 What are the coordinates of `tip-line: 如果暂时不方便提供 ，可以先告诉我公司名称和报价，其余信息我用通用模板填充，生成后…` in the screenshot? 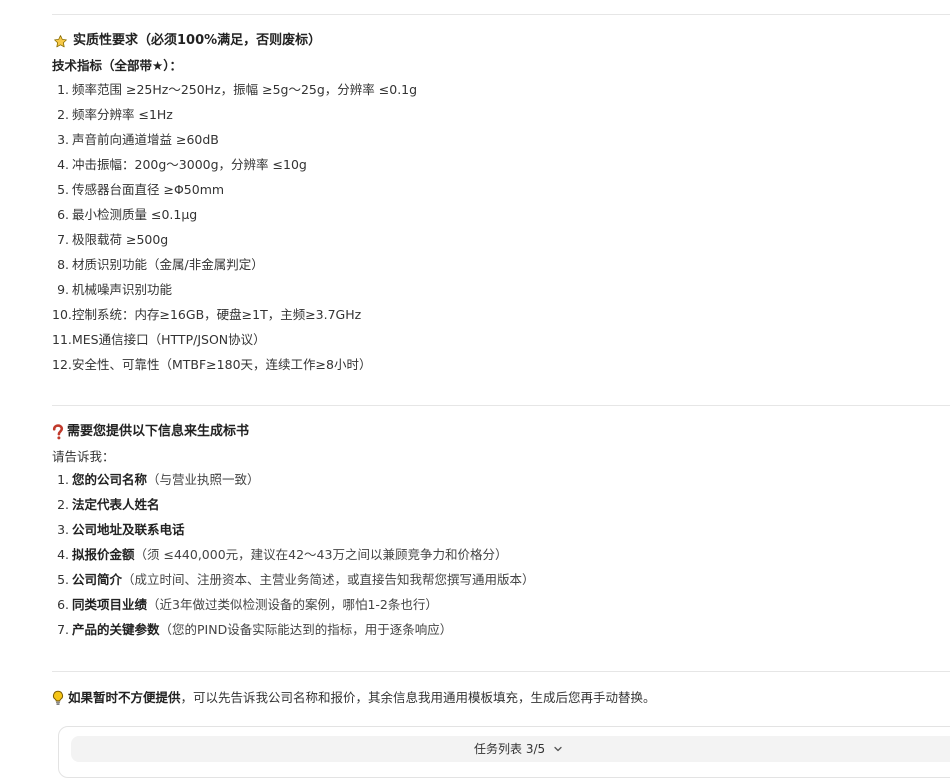 It's located at (354, 698).